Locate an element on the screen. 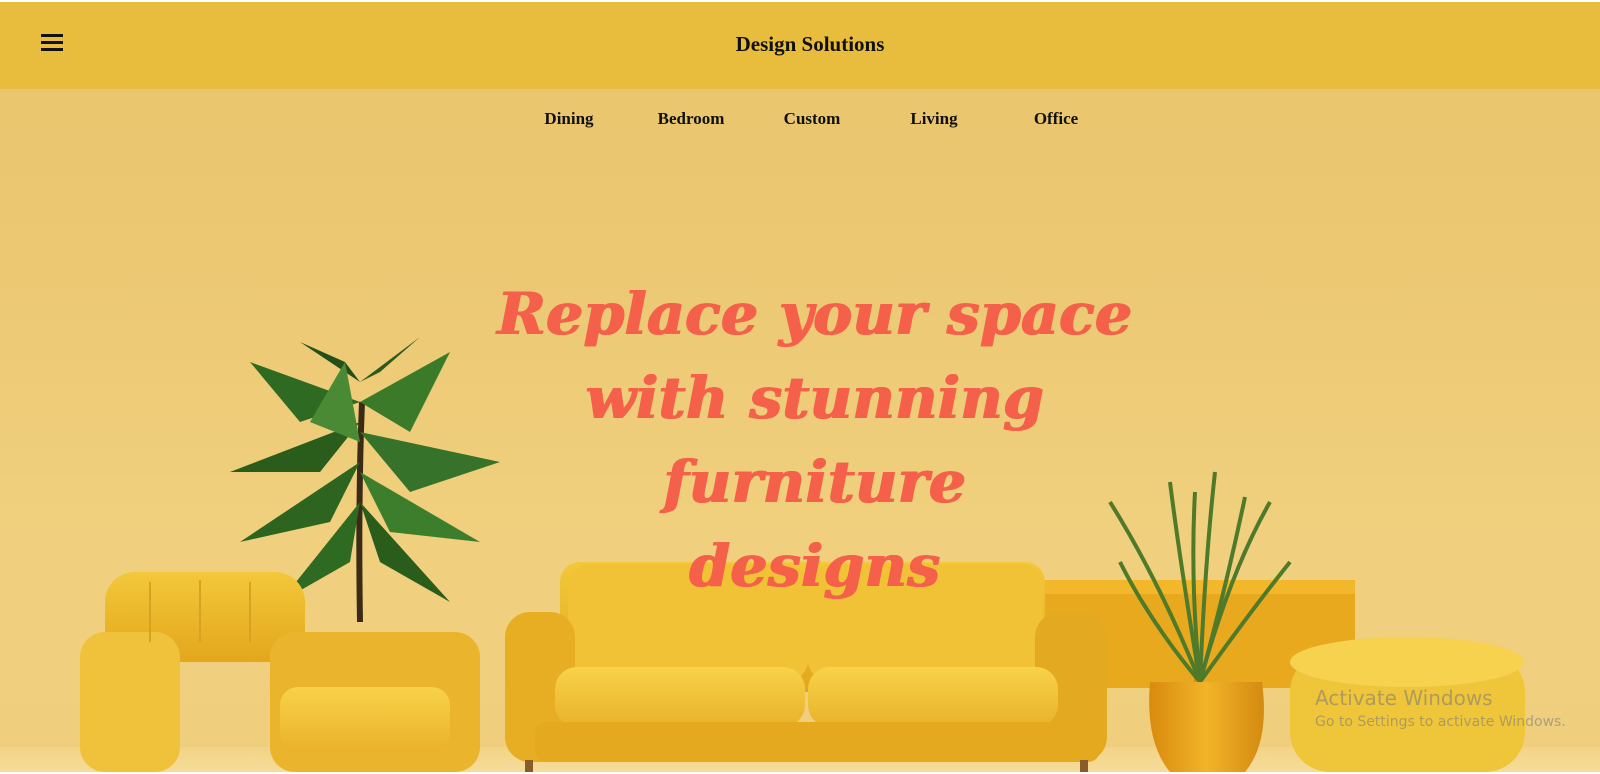 Image resolution: width=1600 pixels, height=774 pixels. nav-link-office: Office is located at coordinates (1056, 119).